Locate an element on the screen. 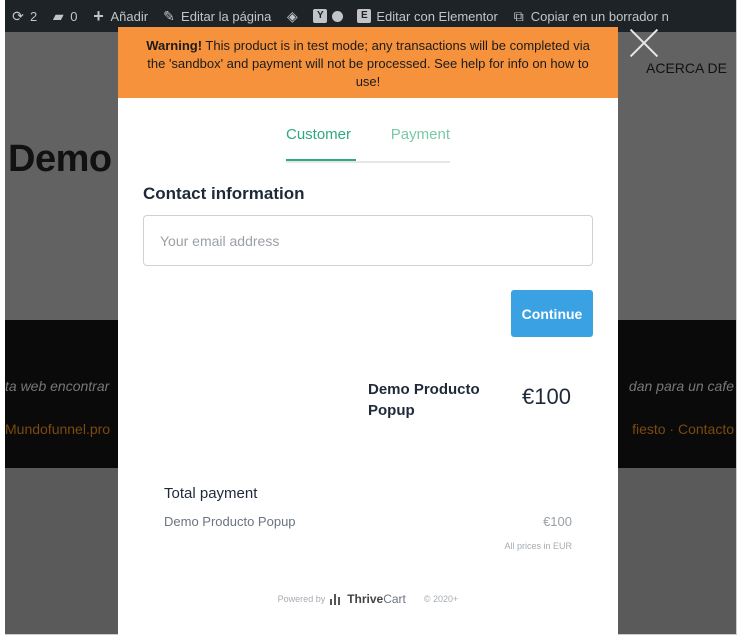 This screenshot has width=739, height=639. page-title: Demo is located at coordinates (60, 159).